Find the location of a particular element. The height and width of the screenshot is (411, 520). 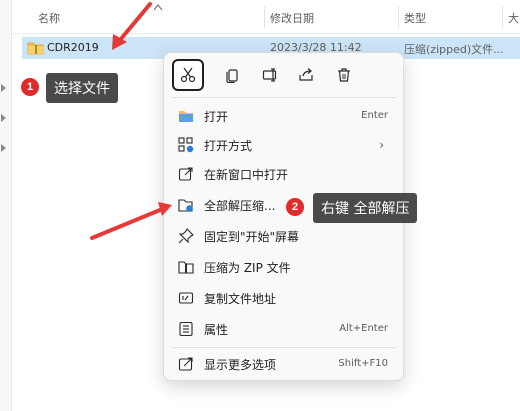

copy-path-icon is located at coordinates (186, 298).